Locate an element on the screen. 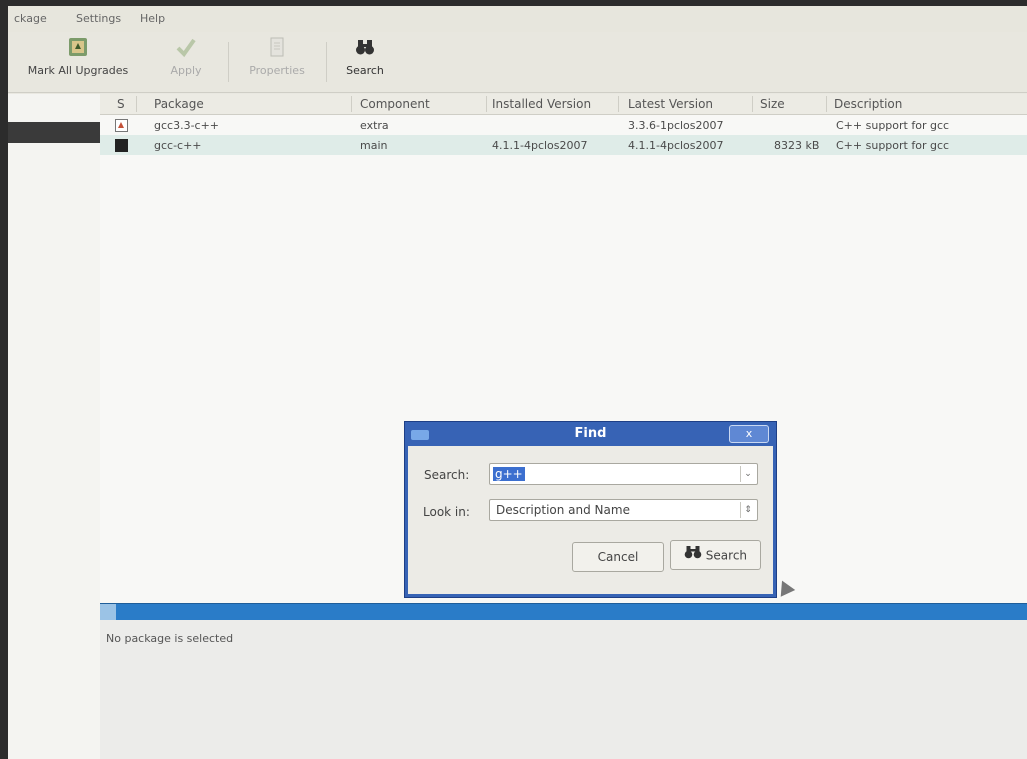 The height and width of the screenshot is (759, 1027). photo-frame-left is located at coordinates (4, 379).